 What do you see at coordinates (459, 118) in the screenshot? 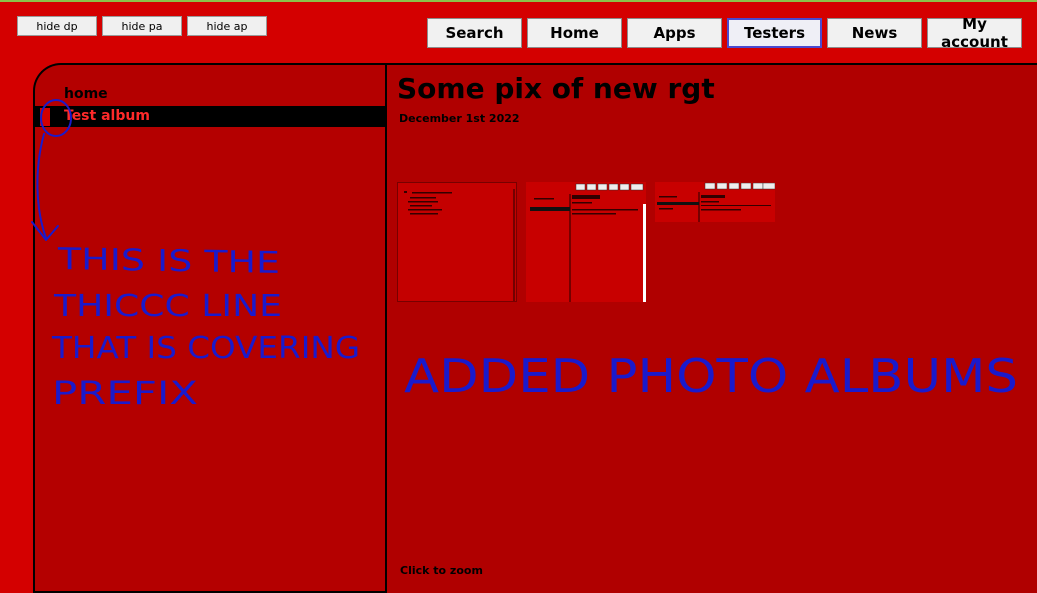
I see `page-date: December 1st 2022` at bounding box center [459, 118].